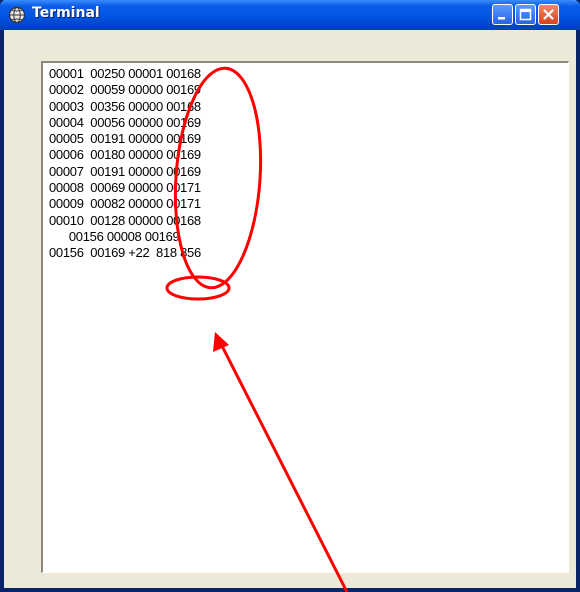  What do you see at coordinates (125, 155) in the screenshot?
I see `terminal-line: 00006 00180 00000 00169` at bounding box center [125, 155].